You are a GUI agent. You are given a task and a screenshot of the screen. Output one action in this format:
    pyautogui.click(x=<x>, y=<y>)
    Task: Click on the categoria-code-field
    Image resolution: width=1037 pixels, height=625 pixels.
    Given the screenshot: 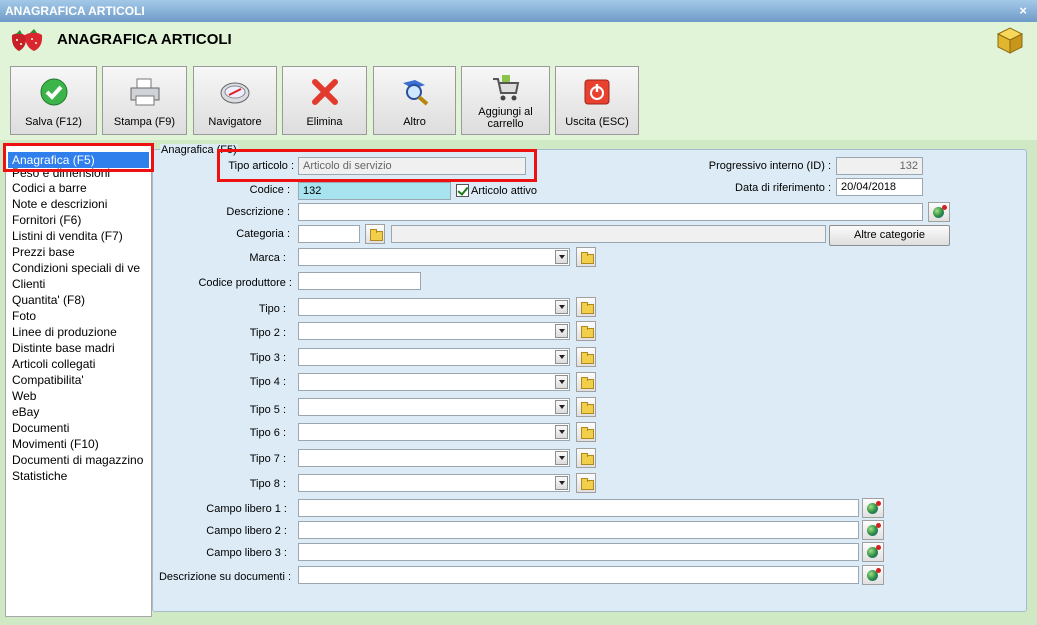 What is the action you would take?
    pyautogui.click(x=329, y=234)
    